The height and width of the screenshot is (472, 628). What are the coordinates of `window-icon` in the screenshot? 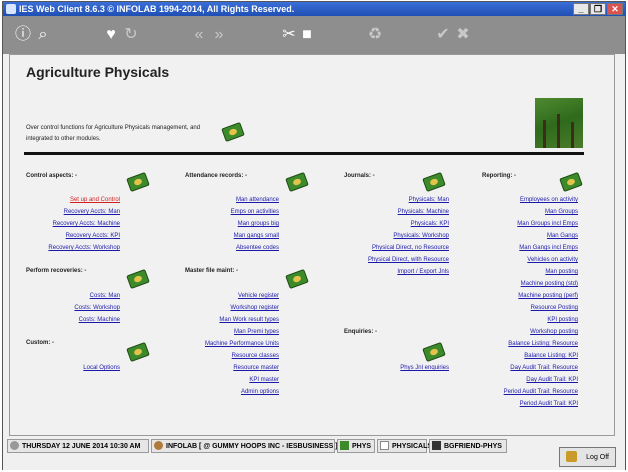 It's located at (436, 445).